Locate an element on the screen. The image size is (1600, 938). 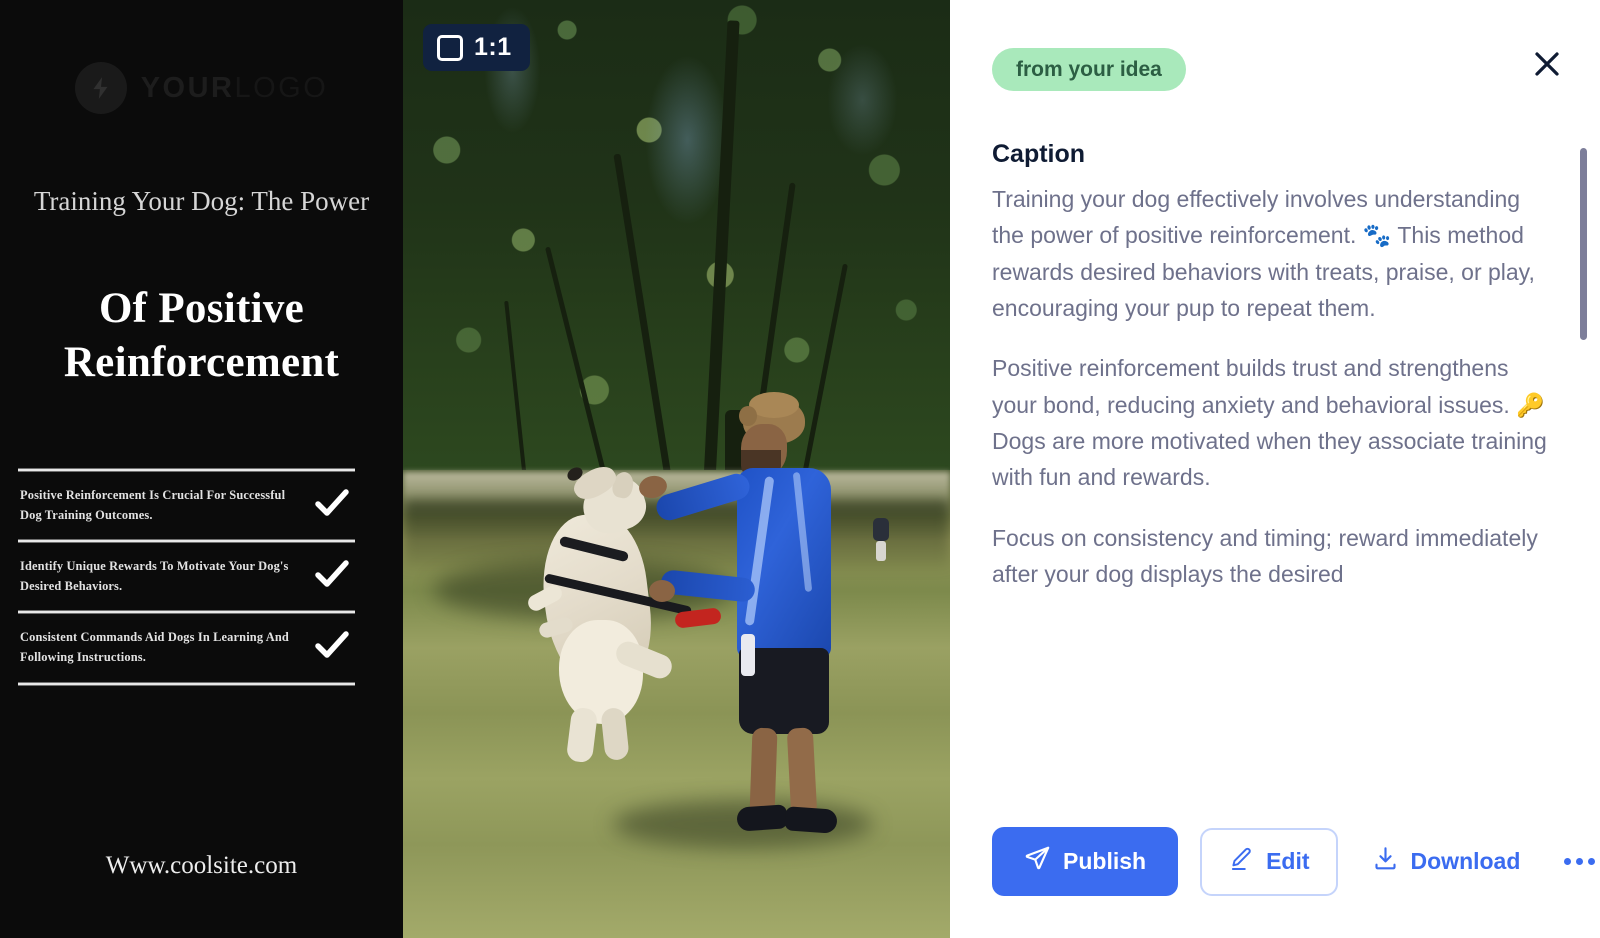
close-icon is located at coordinates (1547, 65).